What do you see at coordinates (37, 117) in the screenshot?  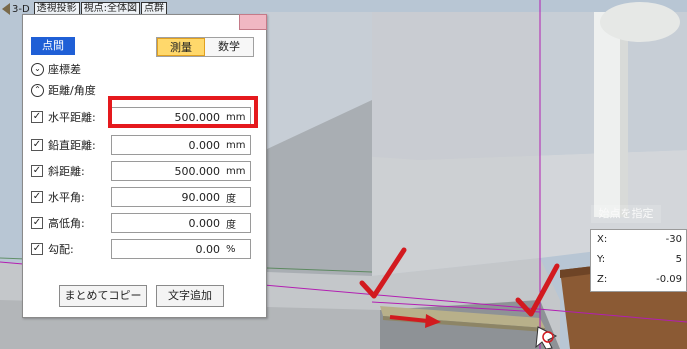 I see `checkbox-horizontal-distance: ✓` at bounding box center [37, 117].